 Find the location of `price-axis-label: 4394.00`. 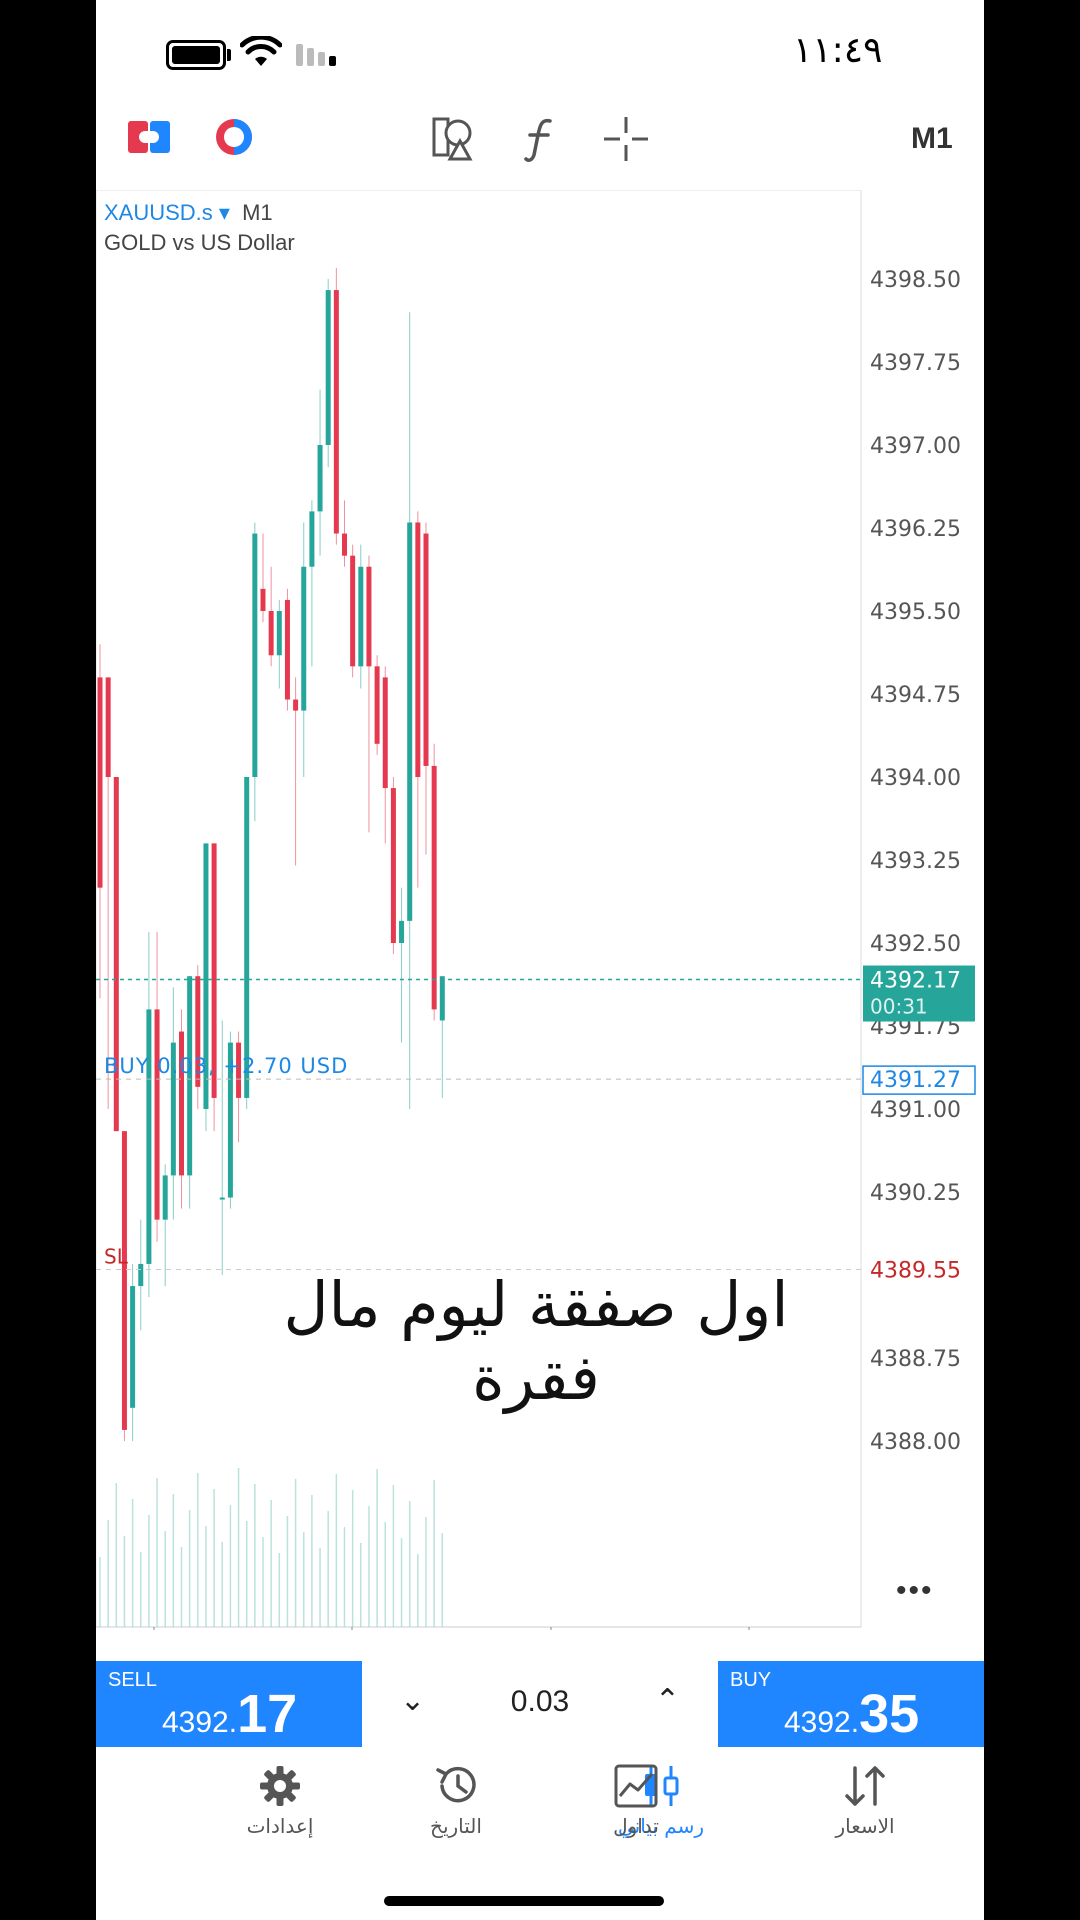

price-axis-label: 4394.00 is located at coordinates (915, 778).